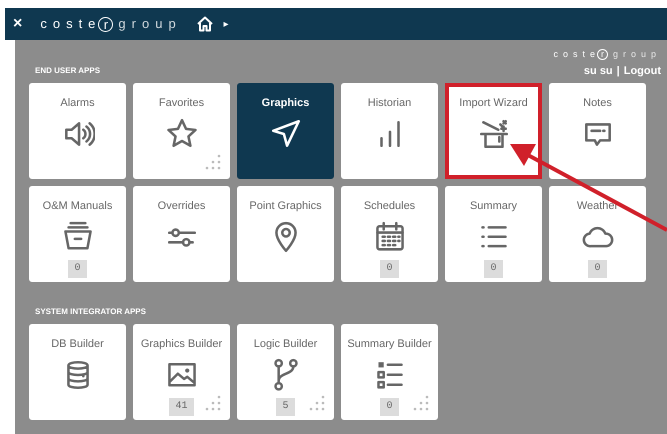  I want to click on app-tile: Point Graphics, so click(285, 234).